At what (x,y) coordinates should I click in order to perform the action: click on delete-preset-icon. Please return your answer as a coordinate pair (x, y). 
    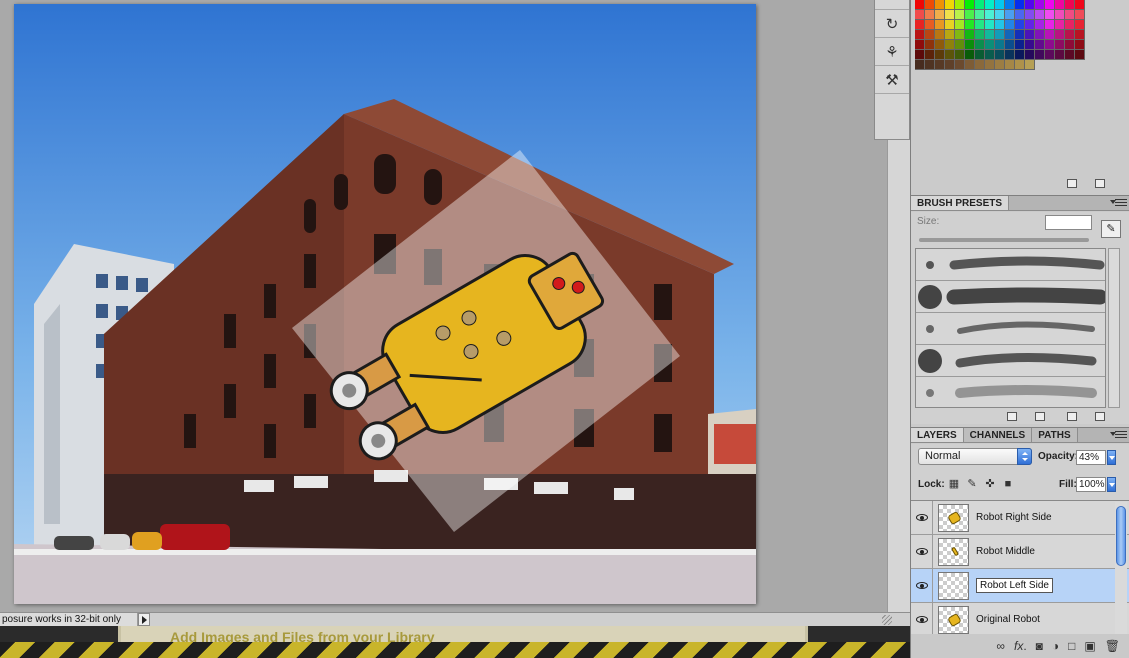
    Looking at the image, I should click on (1100, 416).